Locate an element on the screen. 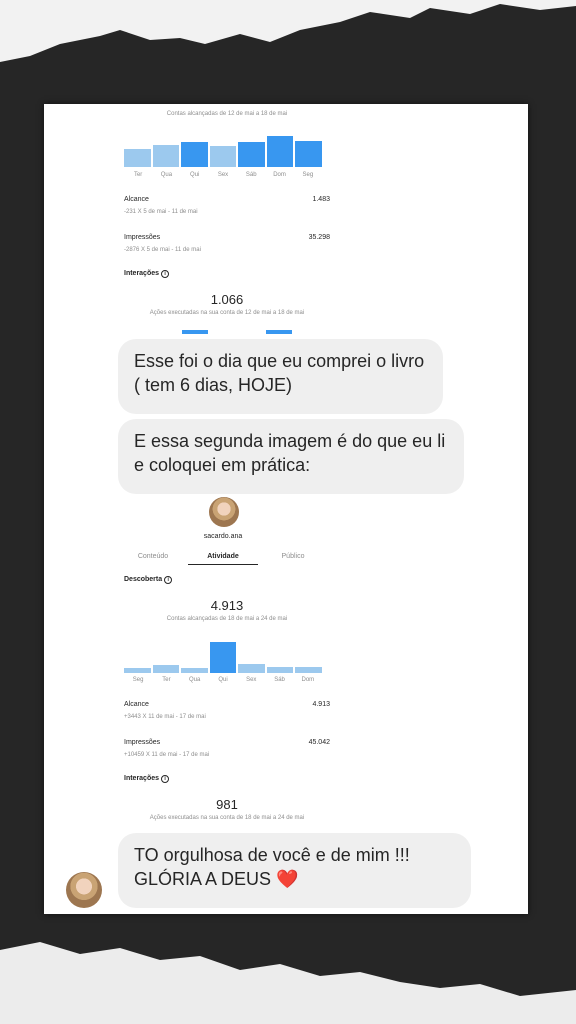 This screenshot has height=1024, width=576. impressoes-value: 35.298 is located at coordinates (319, 237).